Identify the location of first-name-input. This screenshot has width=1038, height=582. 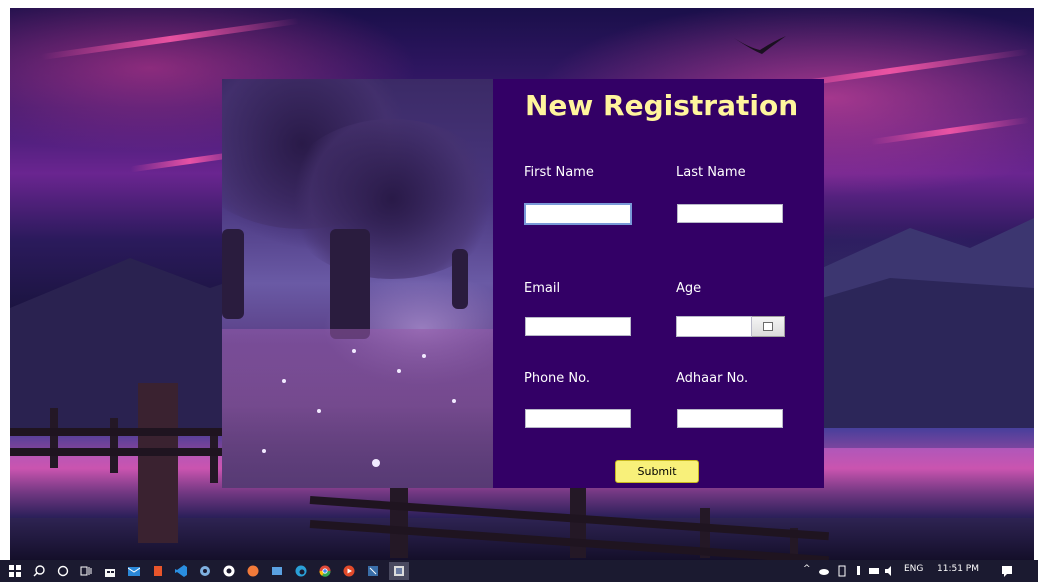
(578, 214).